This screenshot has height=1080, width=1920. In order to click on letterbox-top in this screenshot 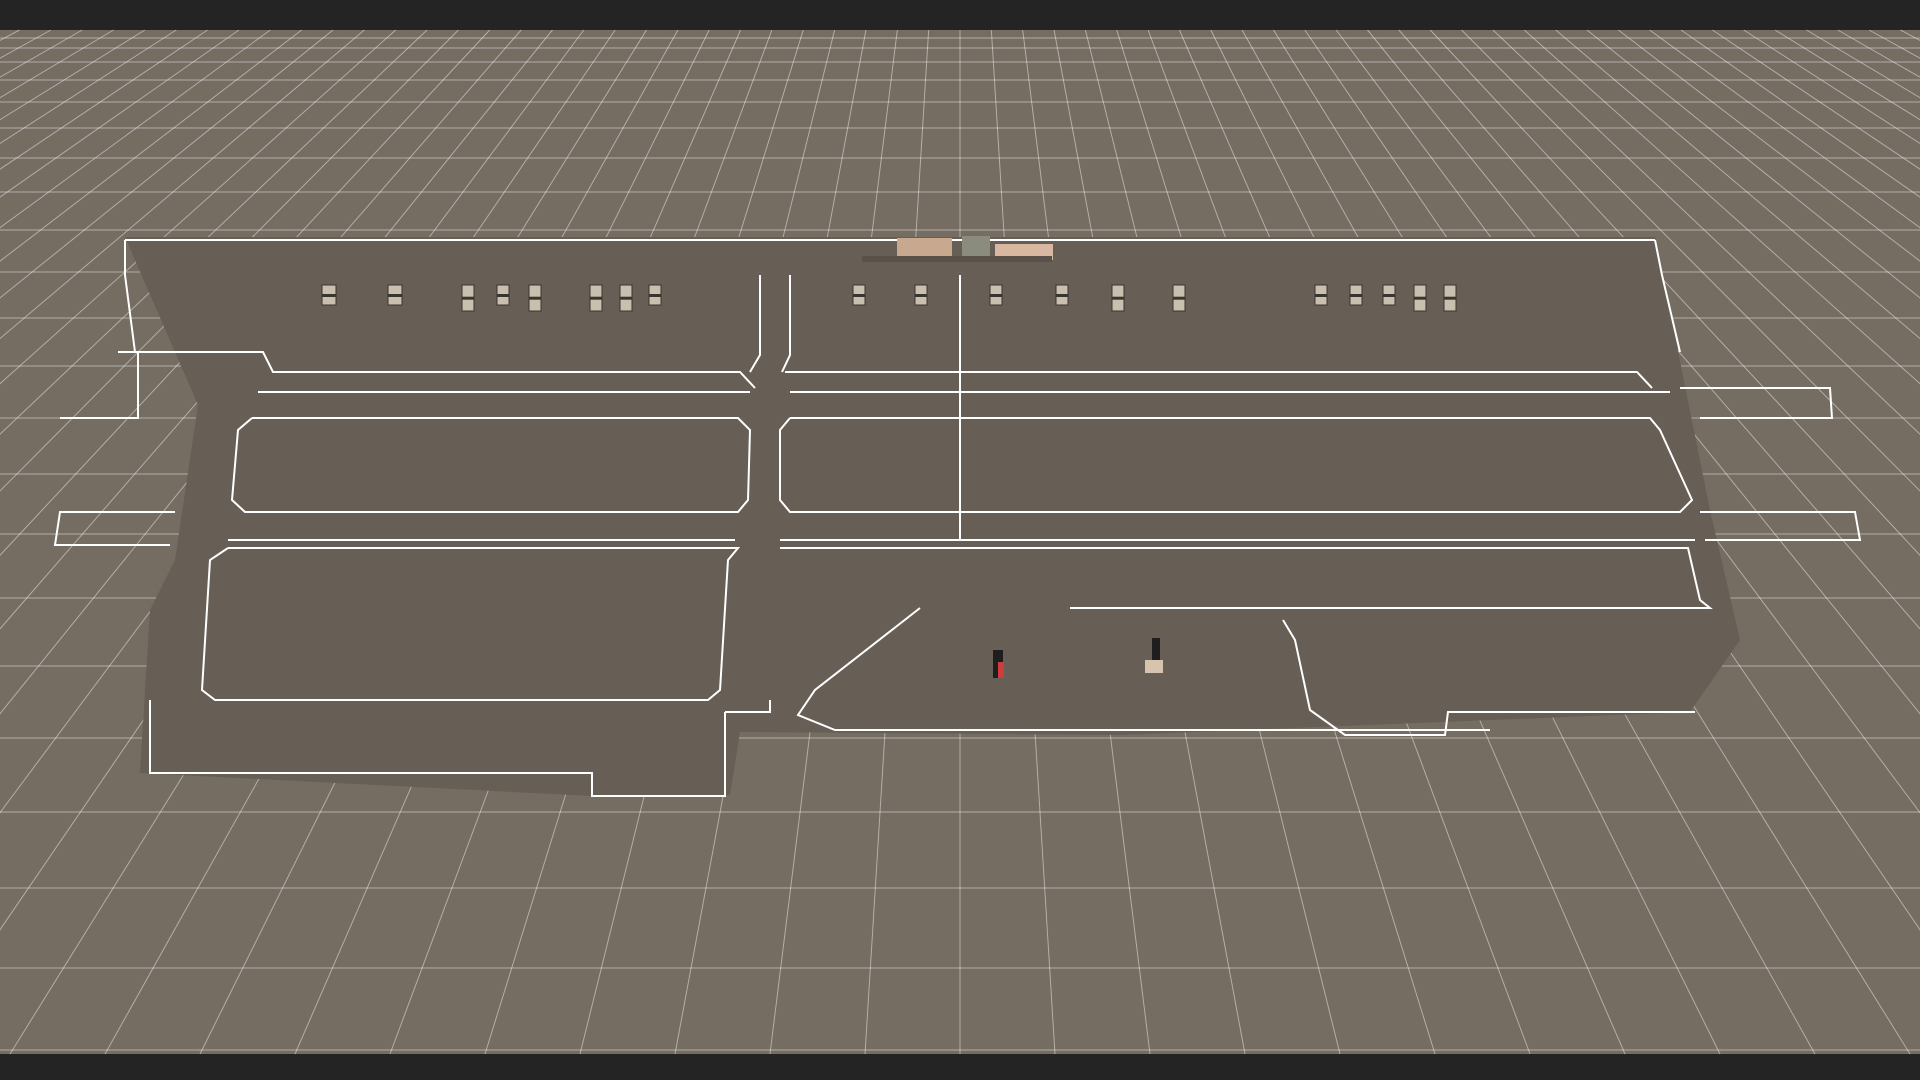, I will do `click(960, 15)`.